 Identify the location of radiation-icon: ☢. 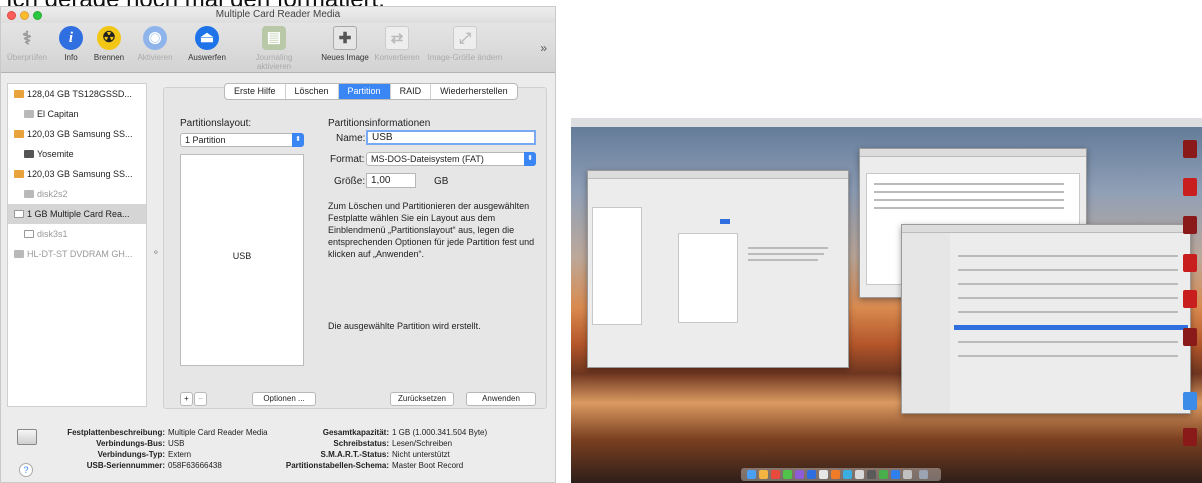
(109, 38).